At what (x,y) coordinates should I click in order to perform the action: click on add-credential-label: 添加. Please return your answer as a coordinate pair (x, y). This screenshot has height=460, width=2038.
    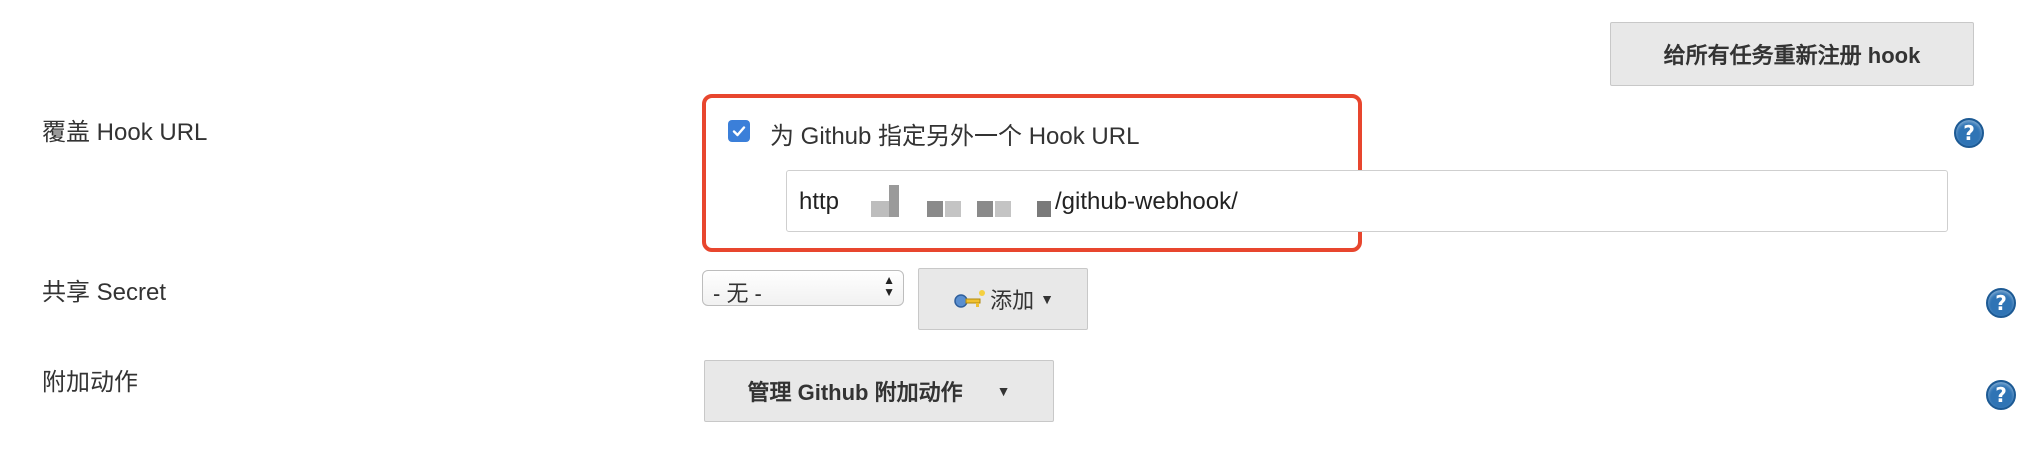
    Looking at the image, I should click on (1012, 300).